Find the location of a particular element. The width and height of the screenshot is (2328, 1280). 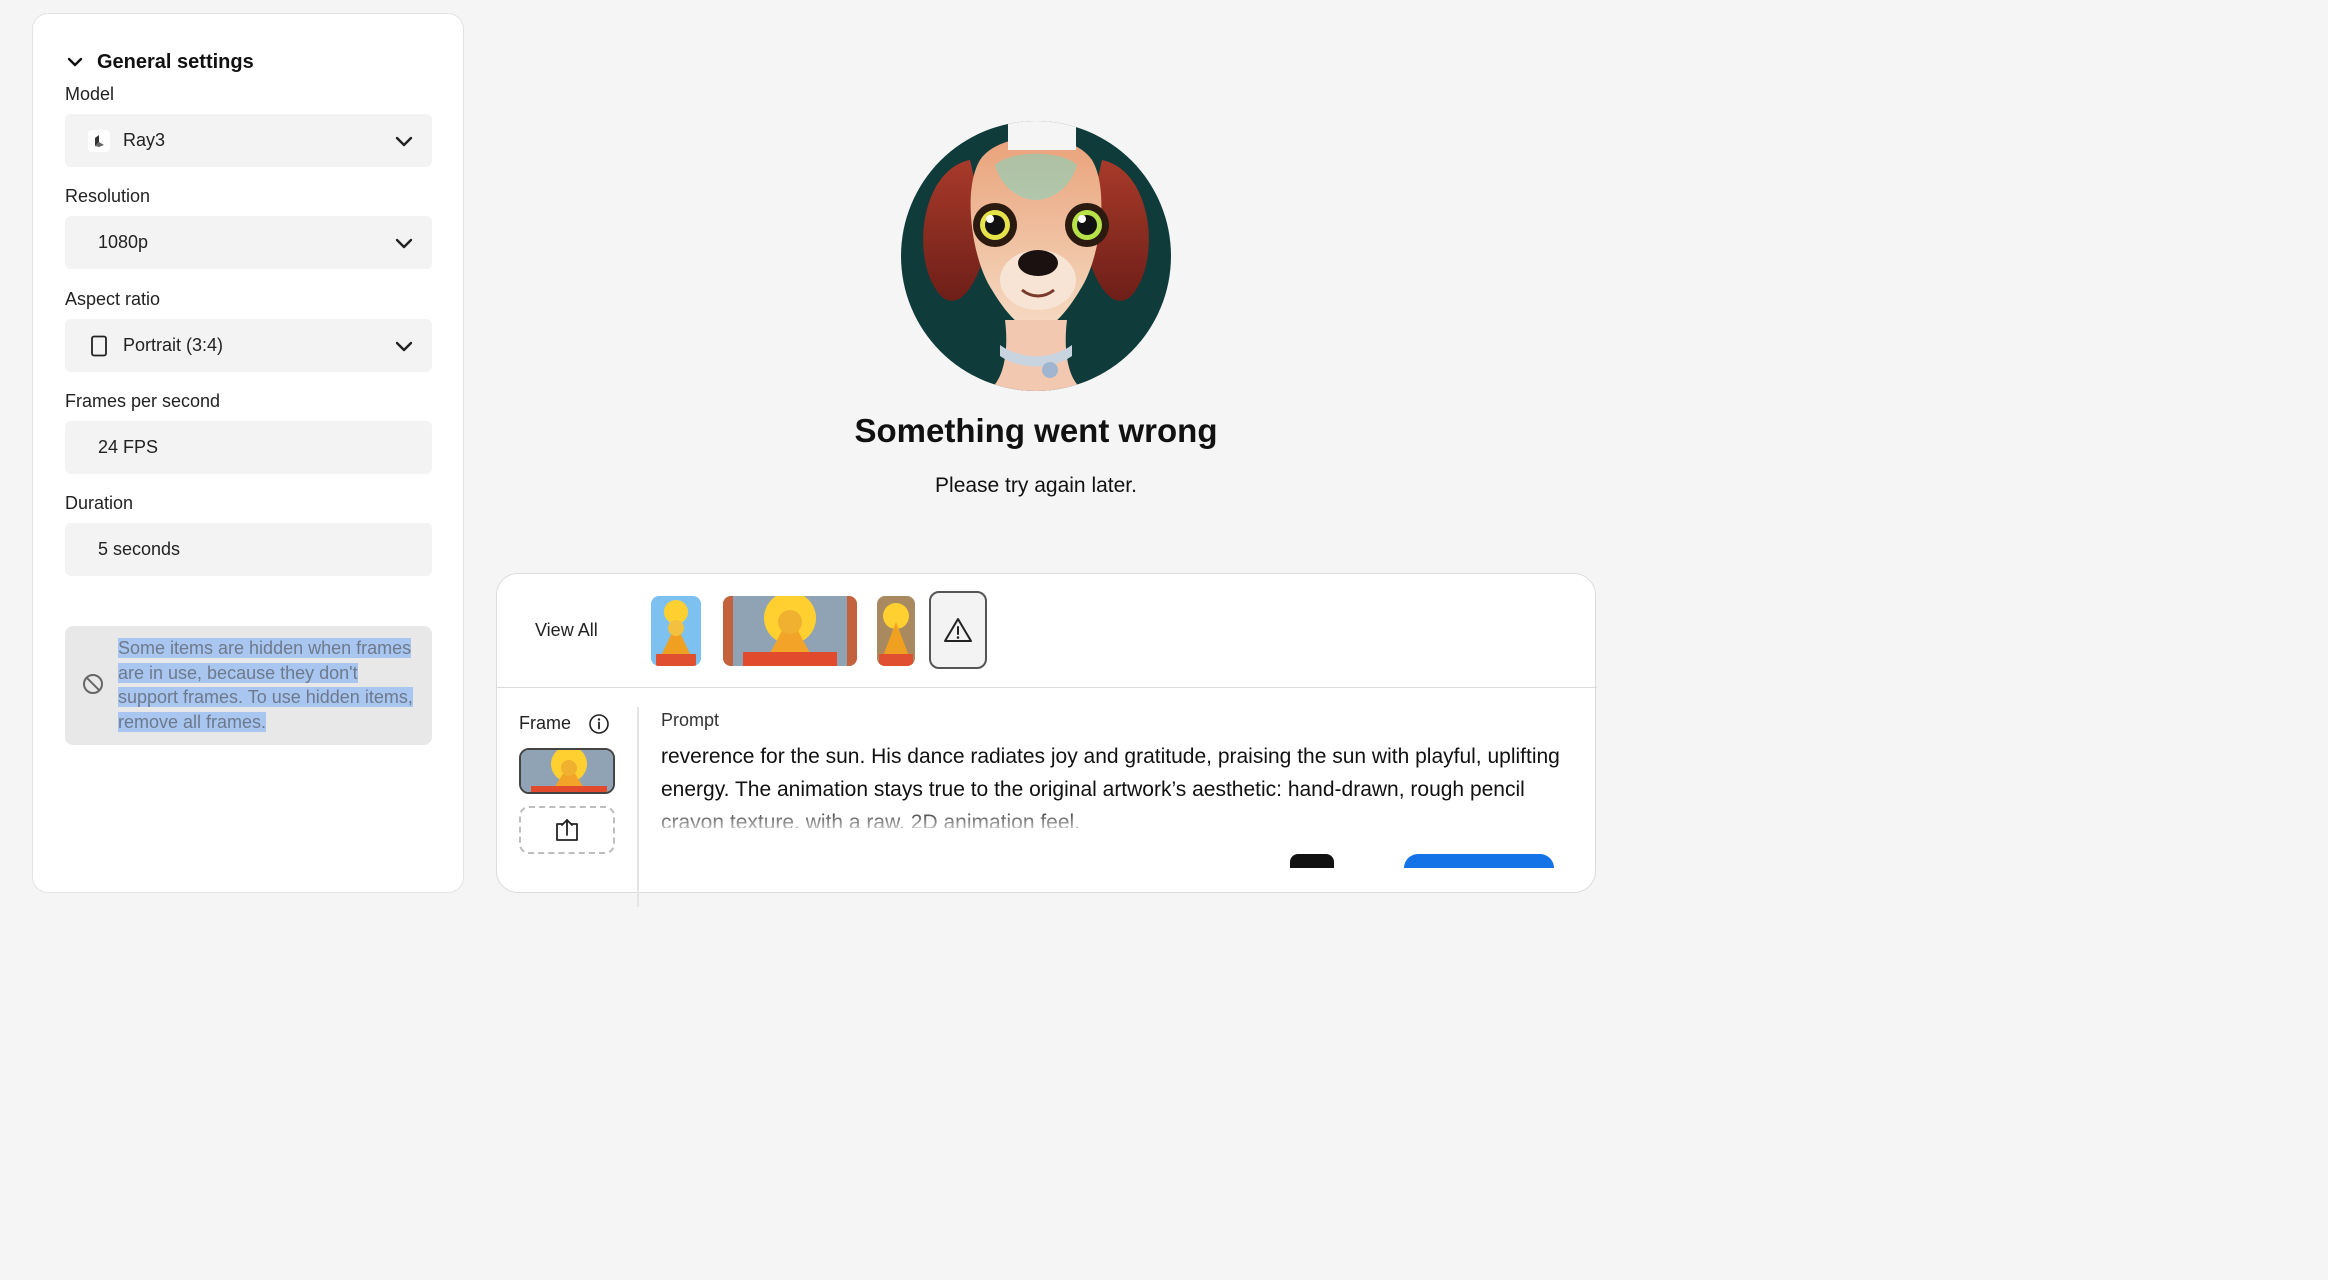

action-button is located at coordinates (1312, 861).